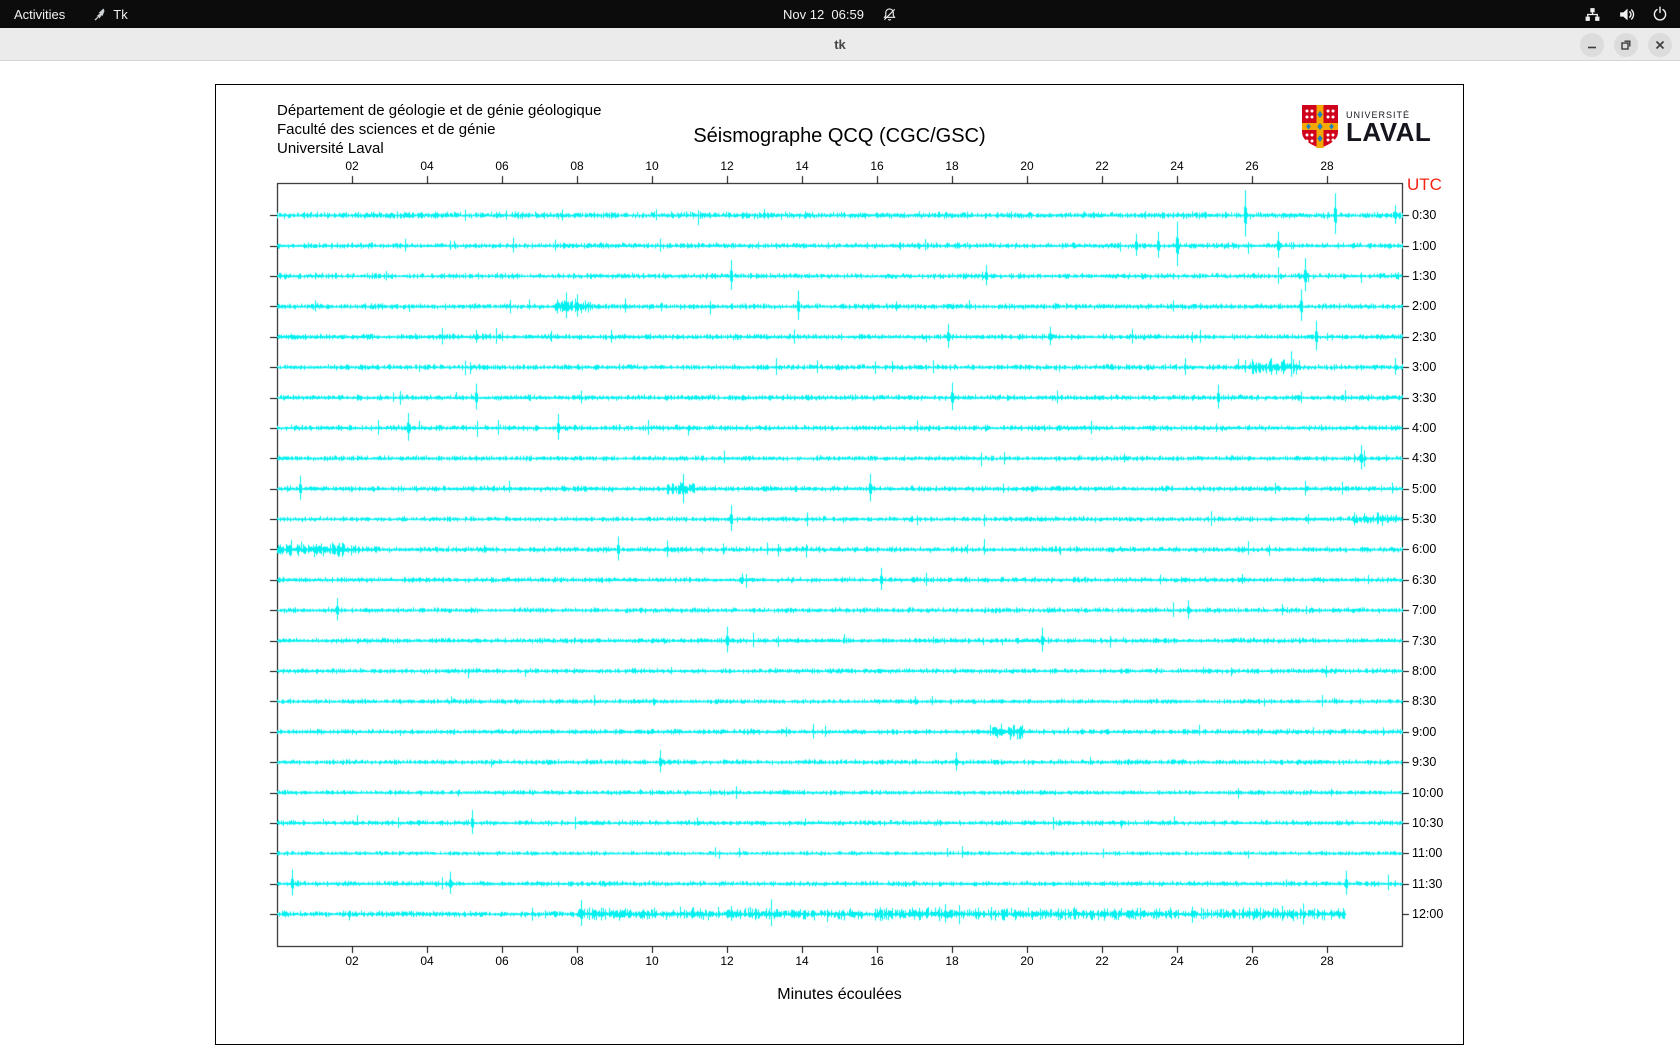 Image resolution: width=1680 pixels, height=1050 pixels. Describe the element at coordinates (877, 166) in the screenshot. I see `x-tick-label-top: 16` at that location.